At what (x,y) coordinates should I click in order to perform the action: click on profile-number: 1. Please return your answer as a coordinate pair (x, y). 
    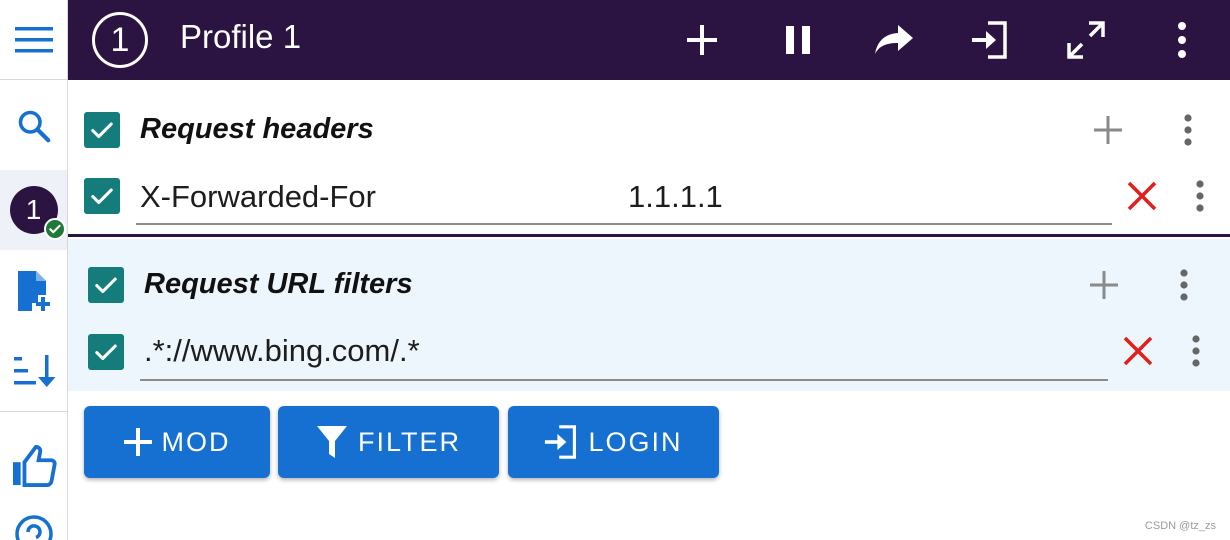
    Looking at the image, I should click on (120, 39).